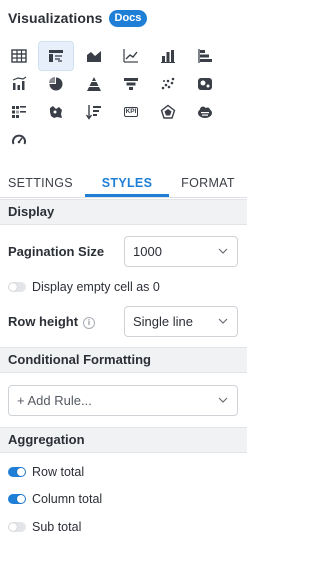 The width and height of the screenshot is (320, 572). Describe the element at coordinates (17, 287) in the screenshot. I see `empty-cell-toggle` at that location.